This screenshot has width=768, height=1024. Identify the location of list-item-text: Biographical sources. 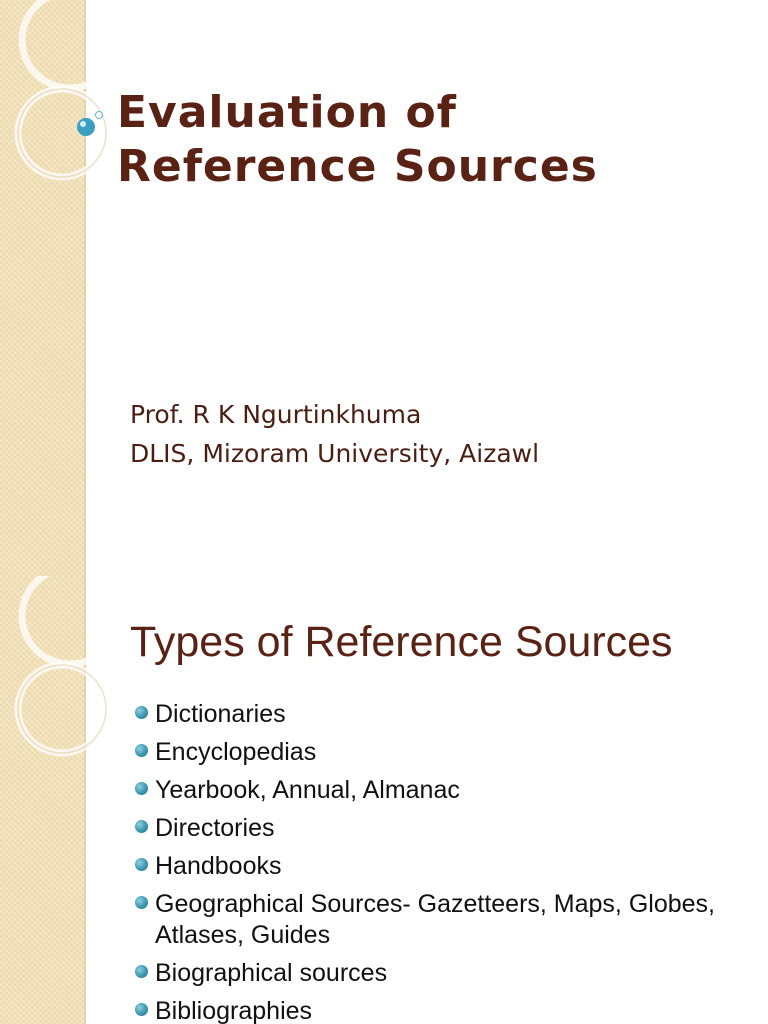
(271, 973).